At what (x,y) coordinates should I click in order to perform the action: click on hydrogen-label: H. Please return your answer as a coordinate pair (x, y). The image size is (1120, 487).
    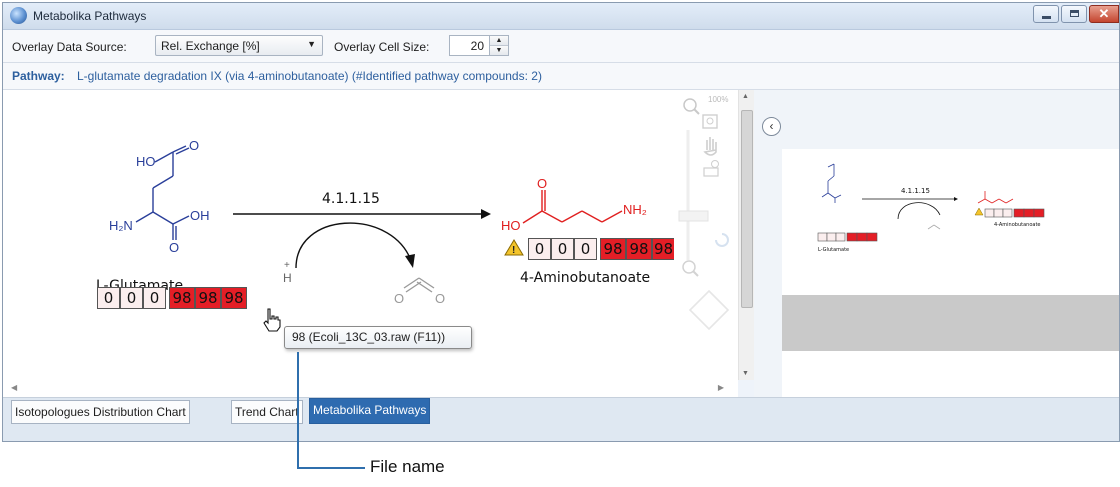
    Looking at the image, I should click on (287, 278).